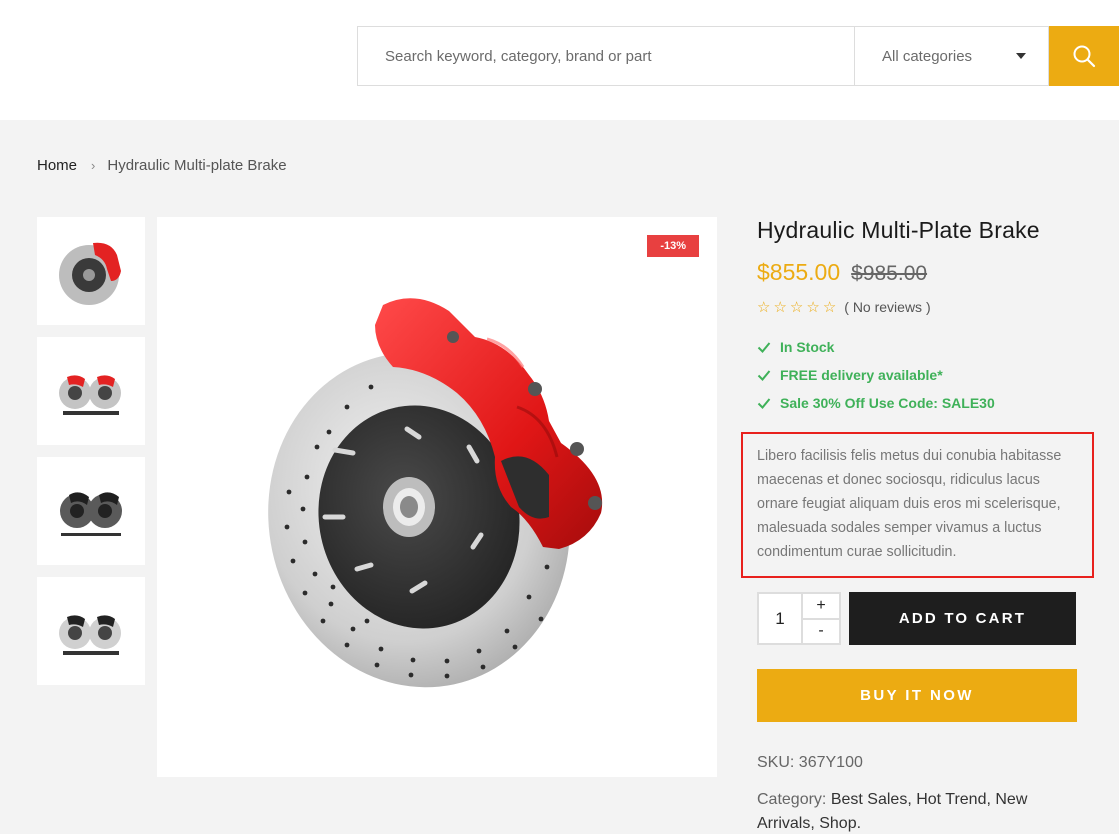 The height and width of the screenshot is (834, 1119). I want to click on feature-text: FREE delivery available*, so click(861, 375).